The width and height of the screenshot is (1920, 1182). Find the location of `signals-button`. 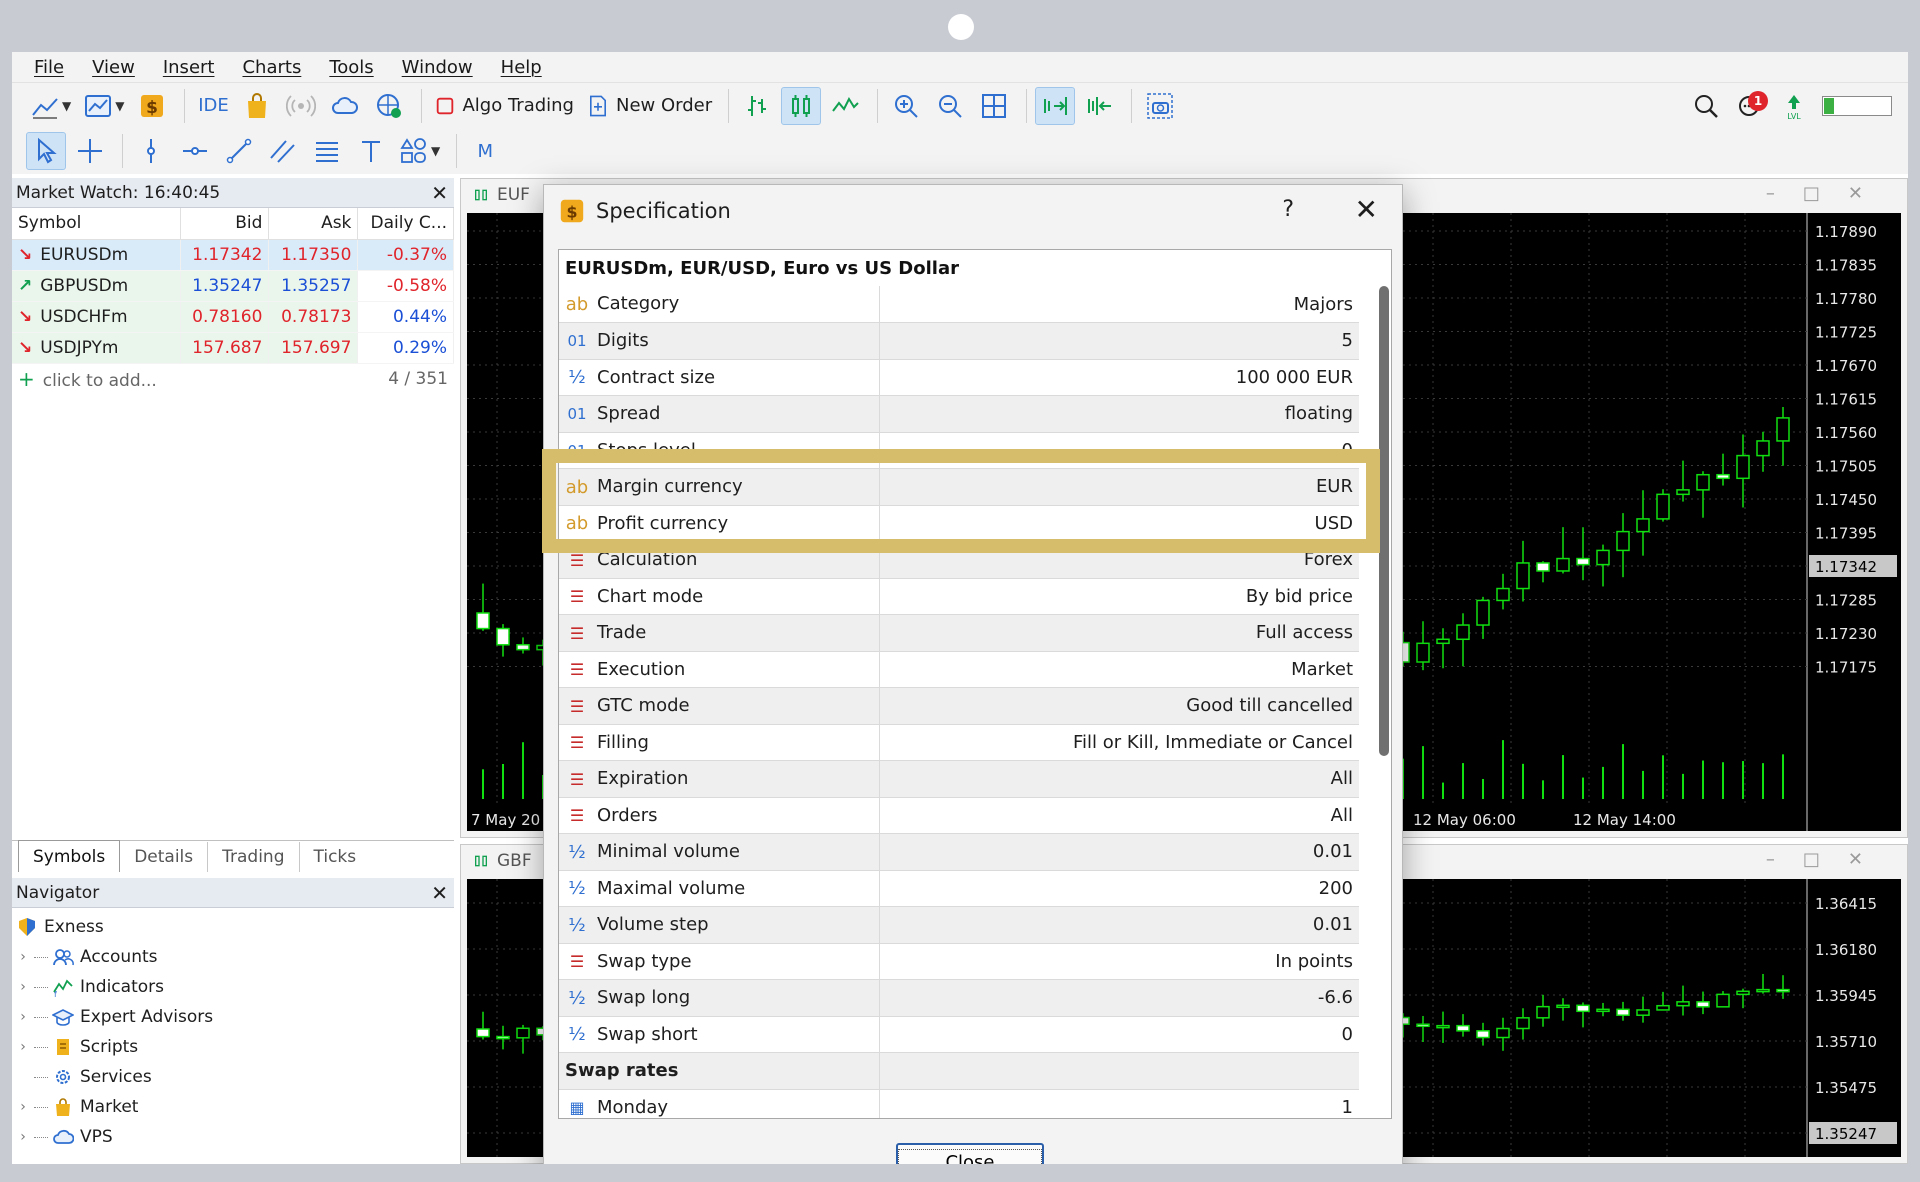

signals-button is located at coordinates (301, 106).